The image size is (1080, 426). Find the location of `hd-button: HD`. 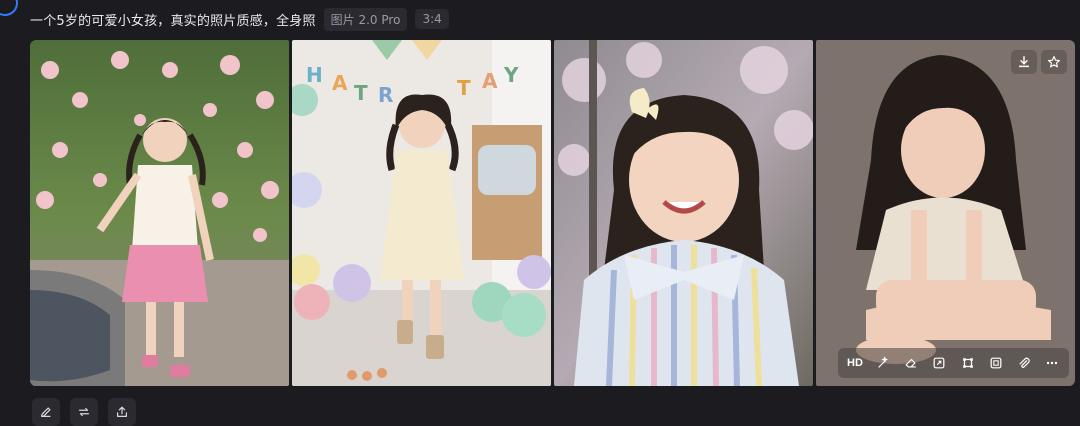

hd-button: HD is located at coordinates (855, 363).